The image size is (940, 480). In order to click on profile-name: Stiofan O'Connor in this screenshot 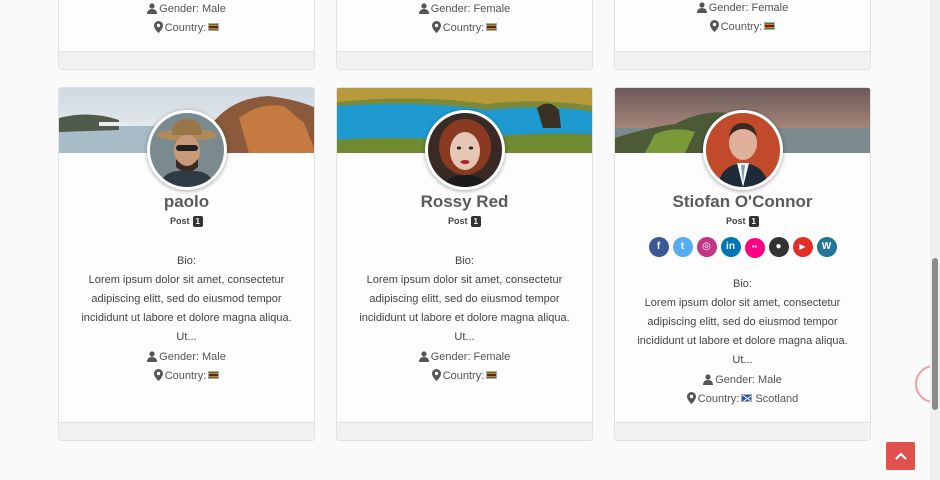, I will do `click(742, 202)`.